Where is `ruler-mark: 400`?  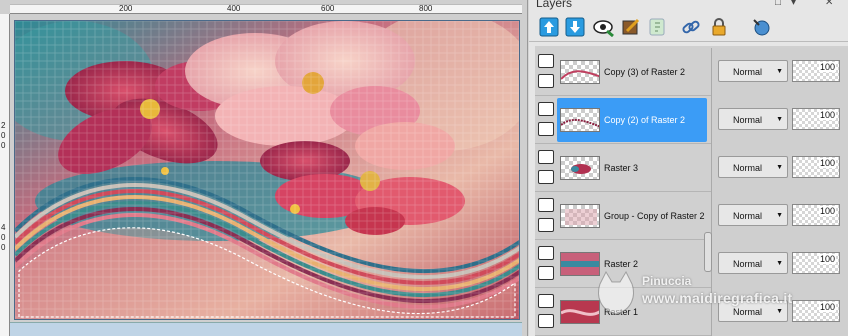 ruler-mark: 400 is located at coordinates (234, 8).